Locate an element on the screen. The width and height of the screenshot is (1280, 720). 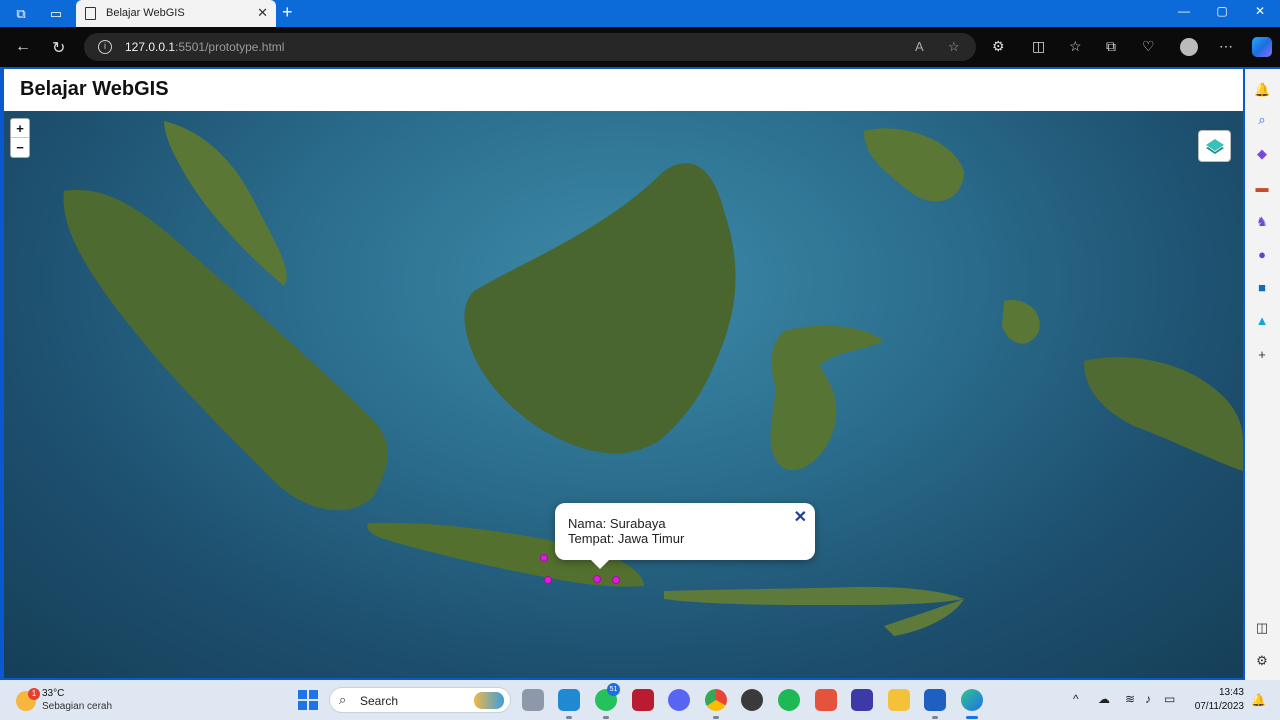
page-title: Belajar WebGIS is located at coordinates (94, 89).